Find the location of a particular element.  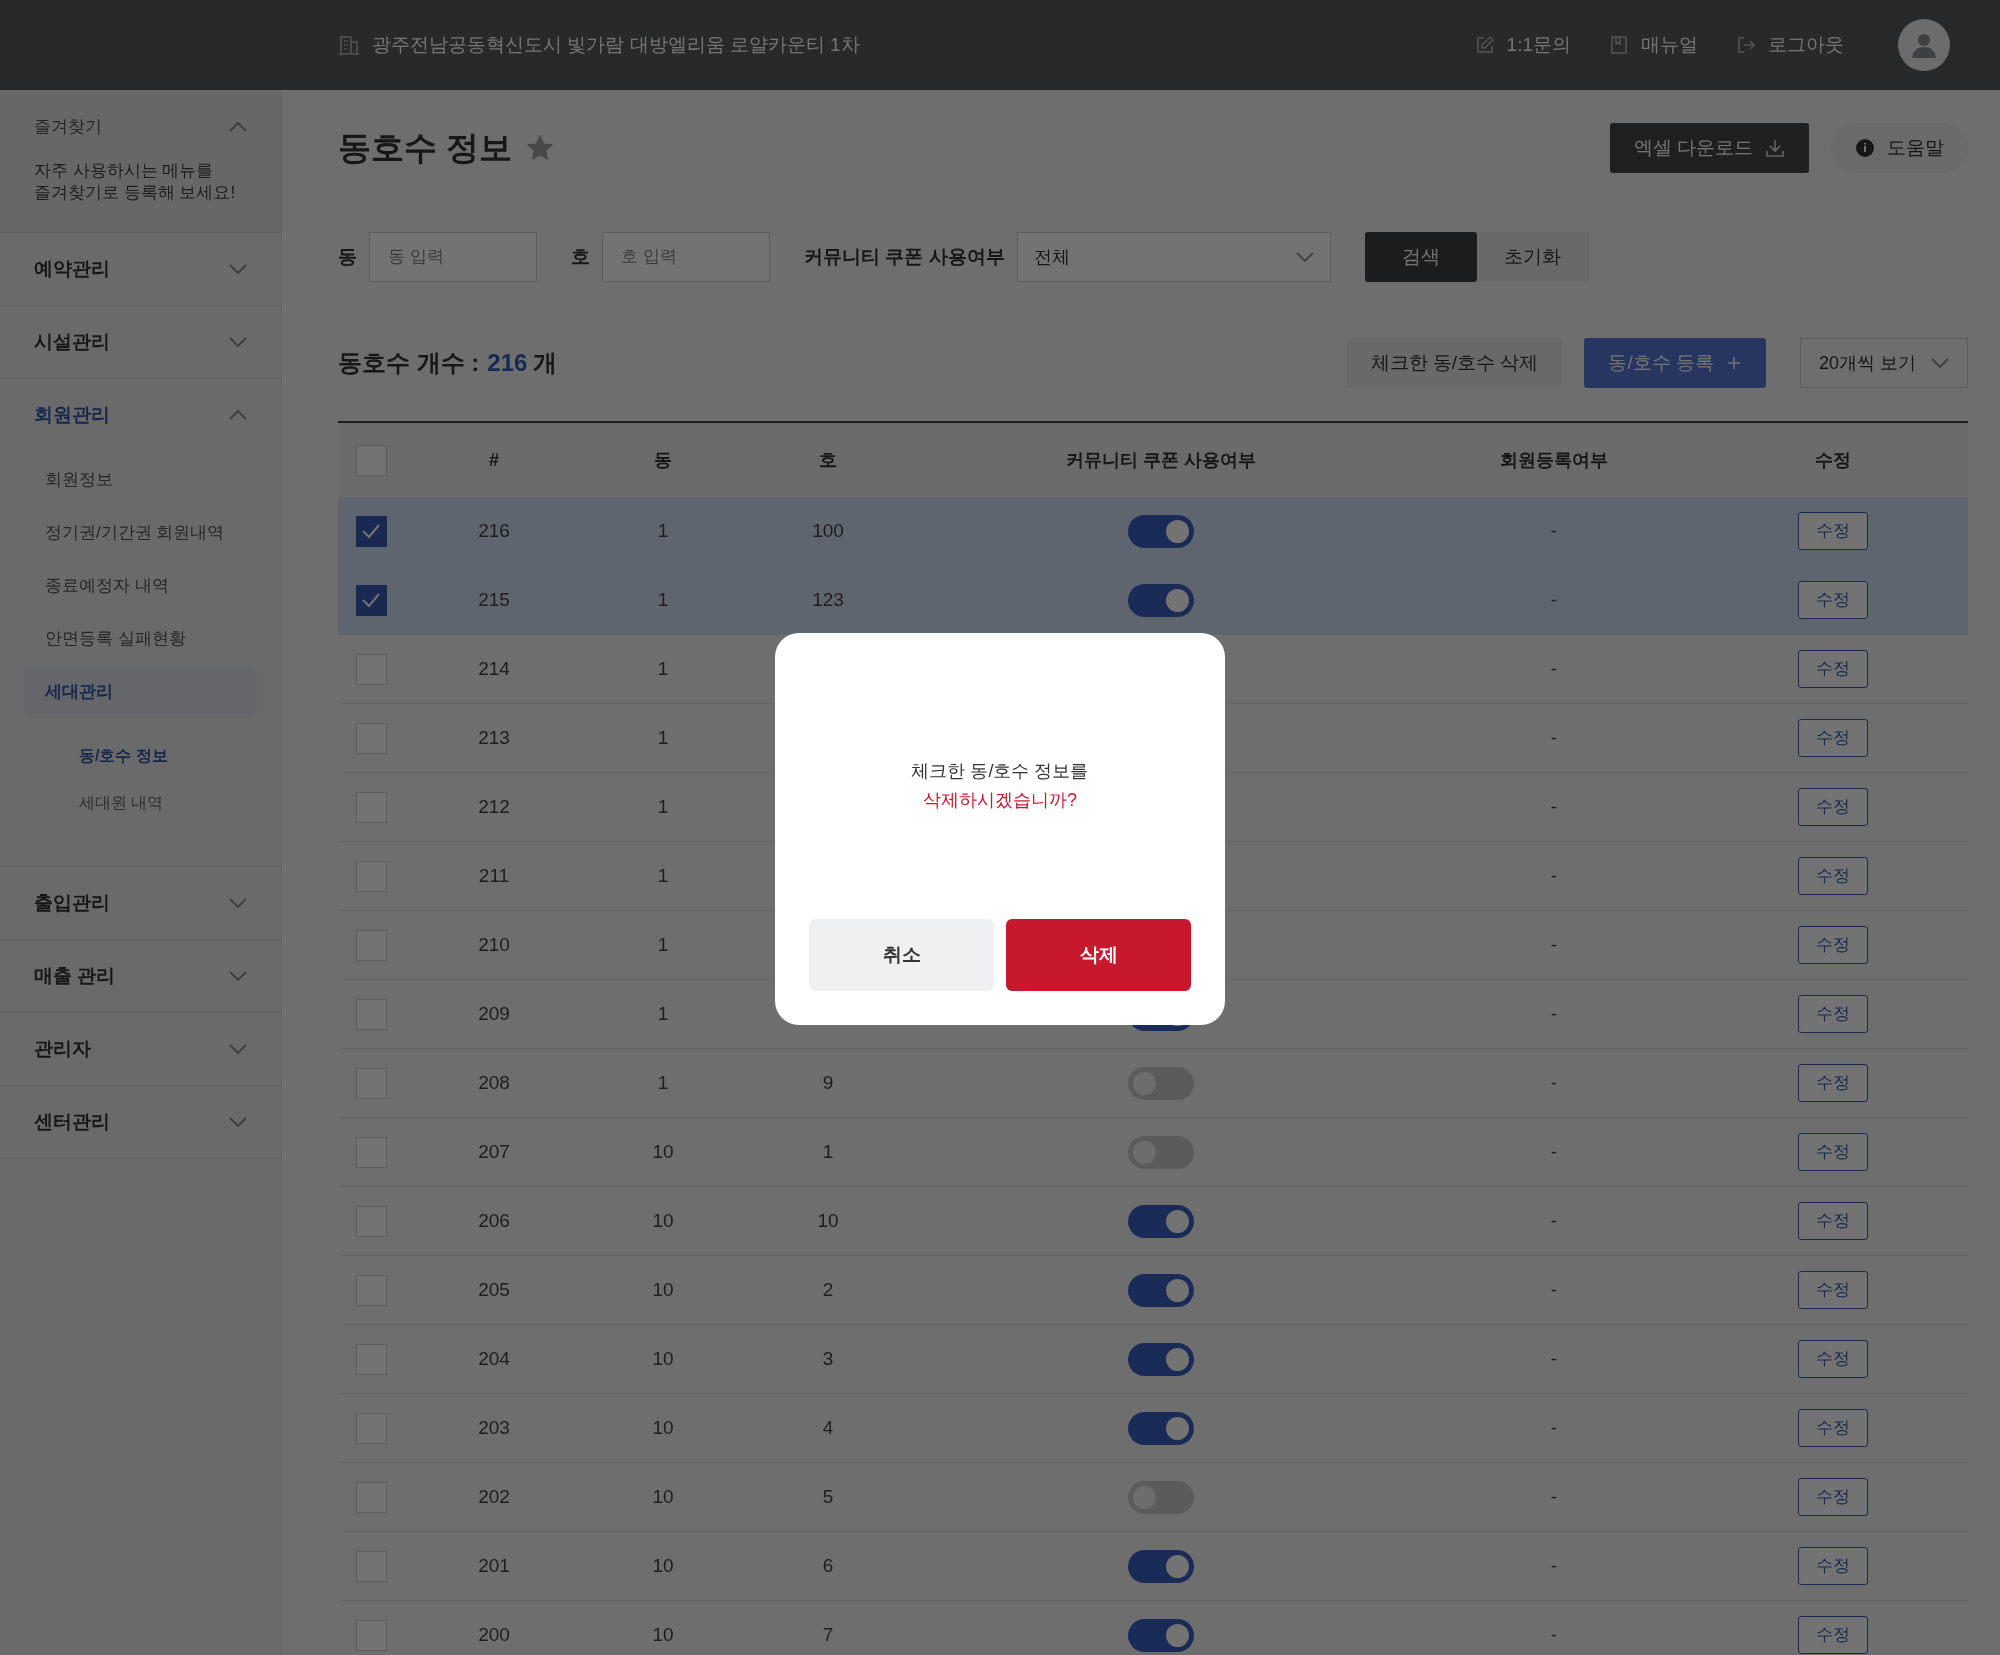

table-cell: 210 is located at coordinates (494, 944).